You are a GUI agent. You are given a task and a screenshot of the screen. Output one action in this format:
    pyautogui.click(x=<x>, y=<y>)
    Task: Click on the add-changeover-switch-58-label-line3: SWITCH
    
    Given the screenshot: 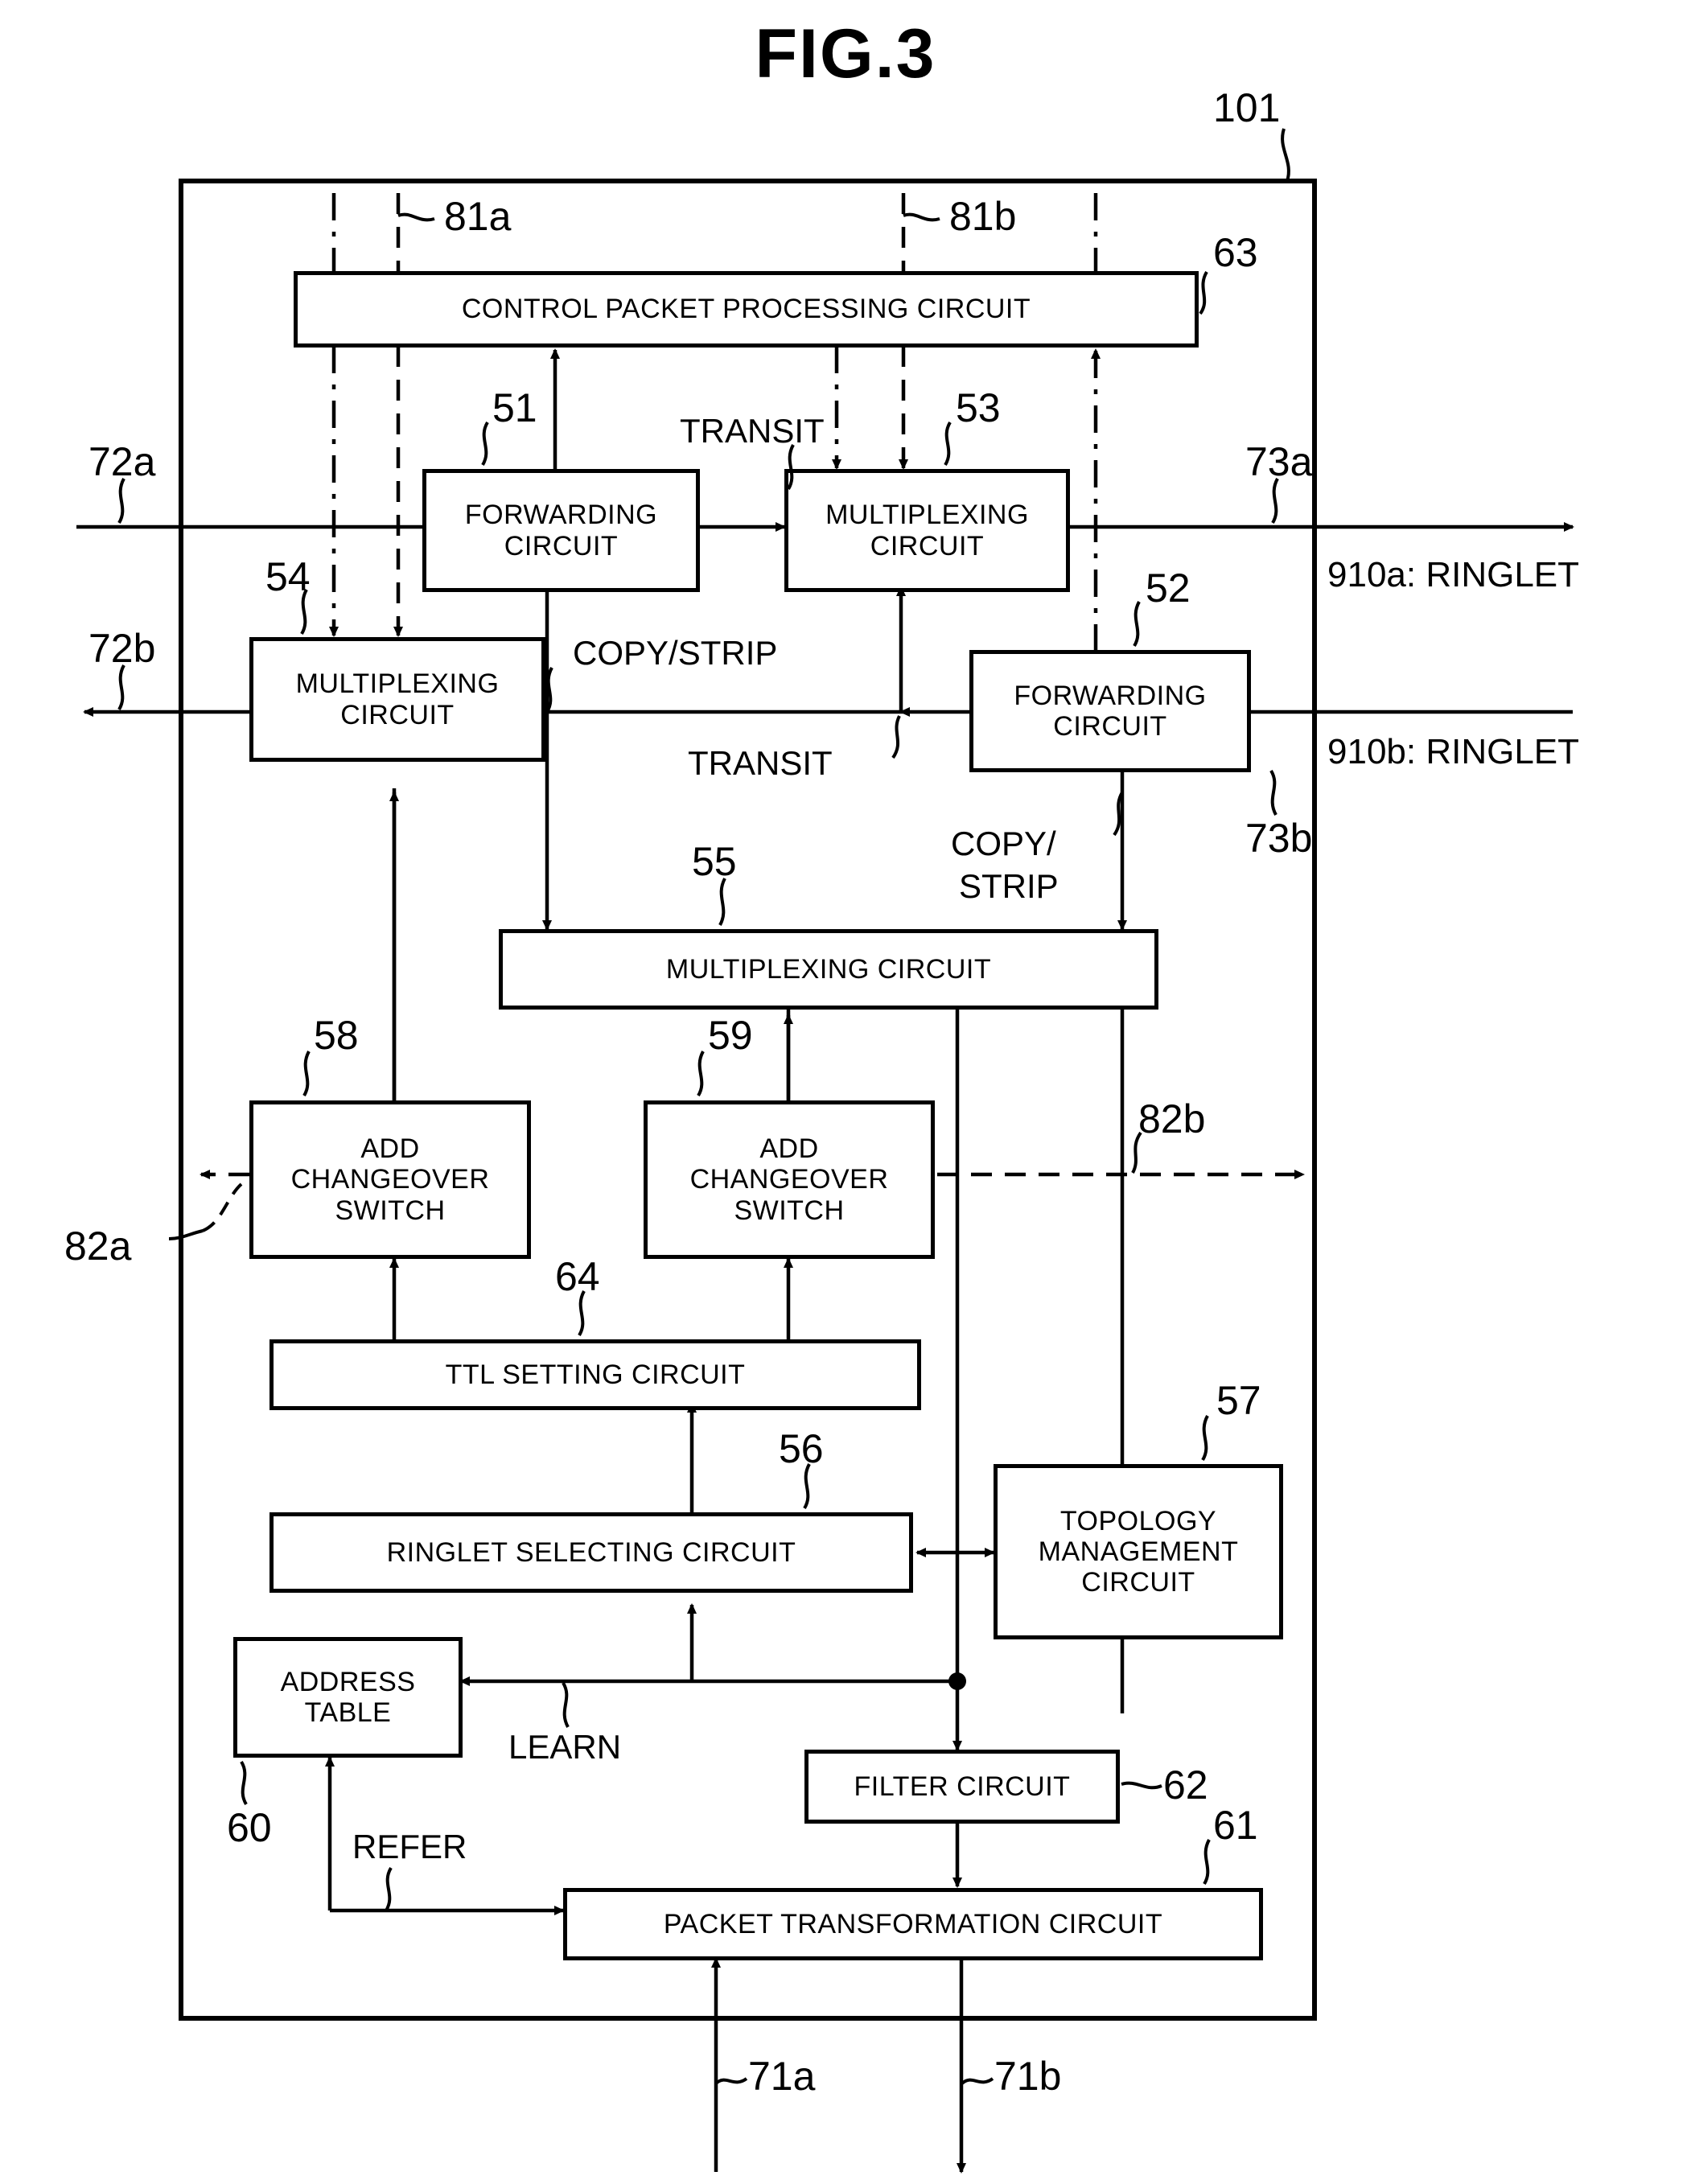 What is the action you would take?
    pyautogui.click(x=391, y=1210)
    